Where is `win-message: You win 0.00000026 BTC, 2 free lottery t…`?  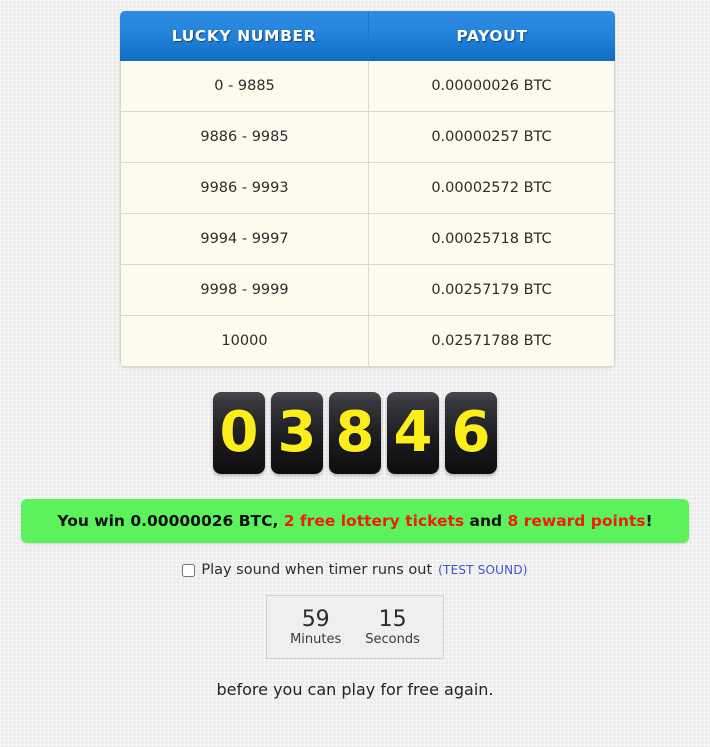 win-message: You win 0.00000026 BTC, 2 free lottery t… is located at coordinates (354, 521).